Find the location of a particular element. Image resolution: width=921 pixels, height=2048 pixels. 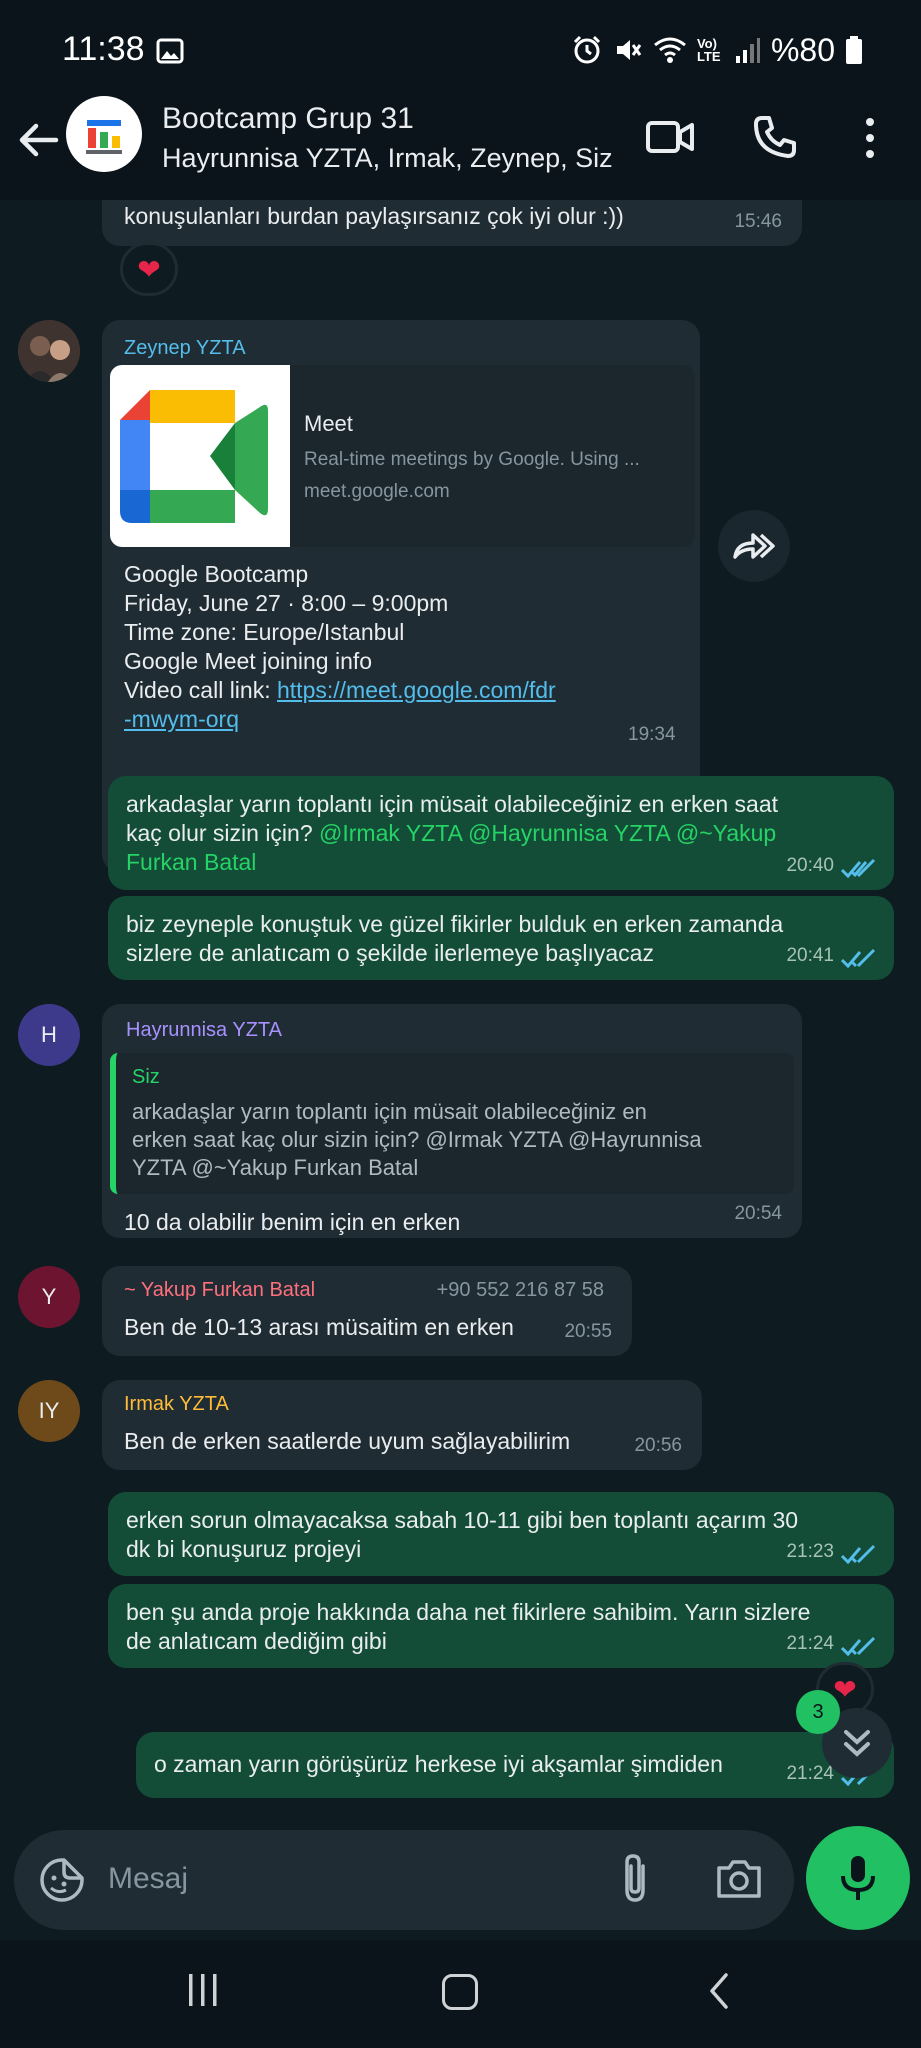

avatar-letter: IY is located at coordinates (49, 1410).